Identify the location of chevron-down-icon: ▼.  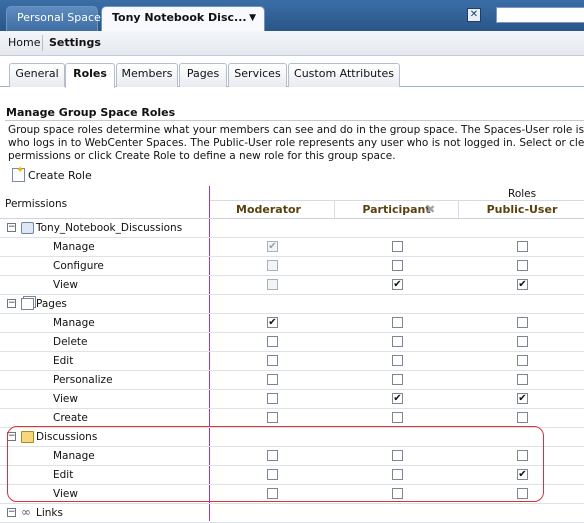
(252, 18).